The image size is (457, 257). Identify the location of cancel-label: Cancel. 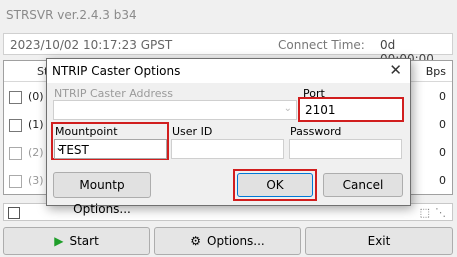
(363, 185).